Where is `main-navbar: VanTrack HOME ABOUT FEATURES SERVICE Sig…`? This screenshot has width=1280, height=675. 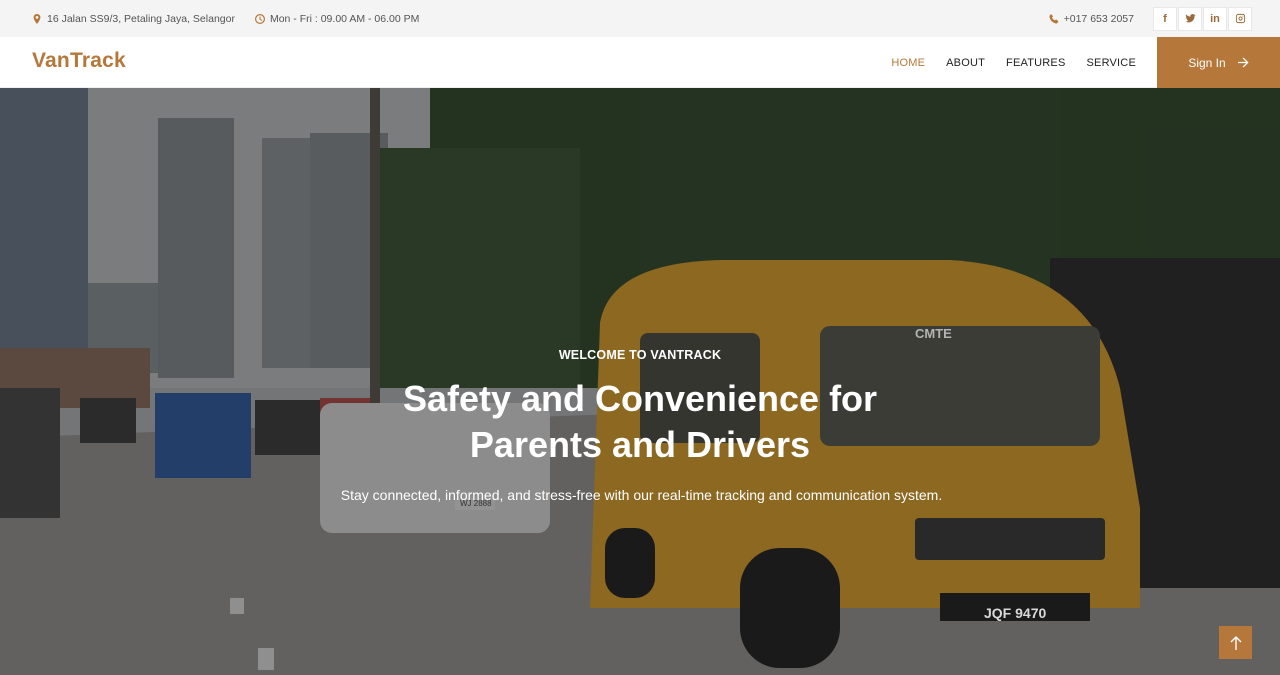 main-navbar: VanTrack HOME ABOUT FEATURES SERVICE Sig… is located at coordinates (640, 62).